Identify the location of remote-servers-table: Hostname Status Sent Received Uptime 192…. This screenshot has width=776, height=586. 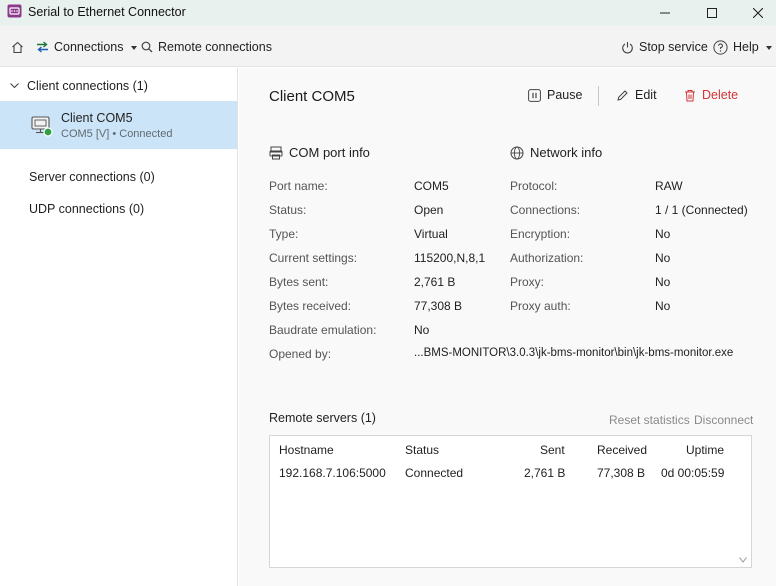
(510, 501).